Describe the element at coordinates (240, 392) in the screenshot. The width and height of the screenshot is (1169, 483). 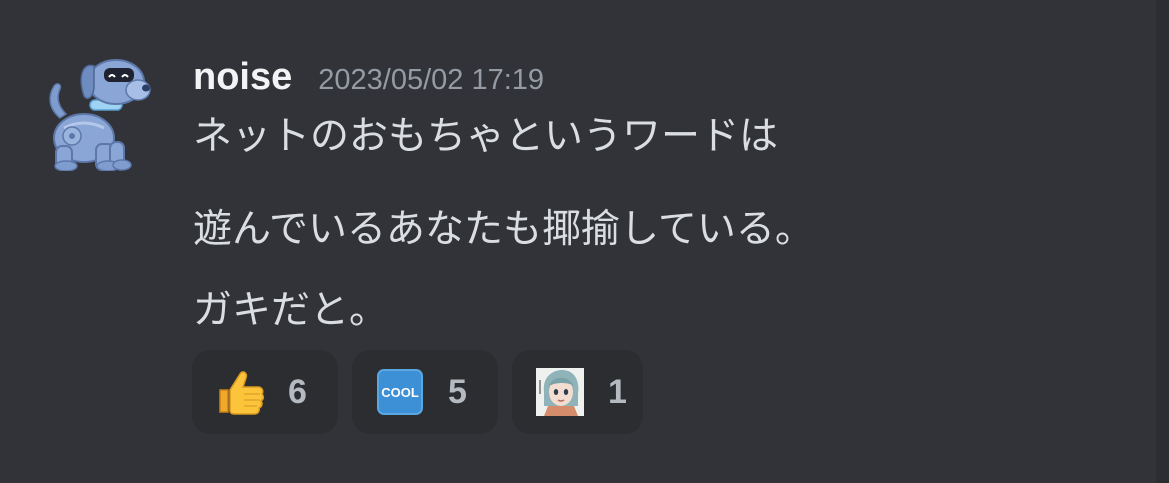
I see `thumbs-up-icon` at that location.